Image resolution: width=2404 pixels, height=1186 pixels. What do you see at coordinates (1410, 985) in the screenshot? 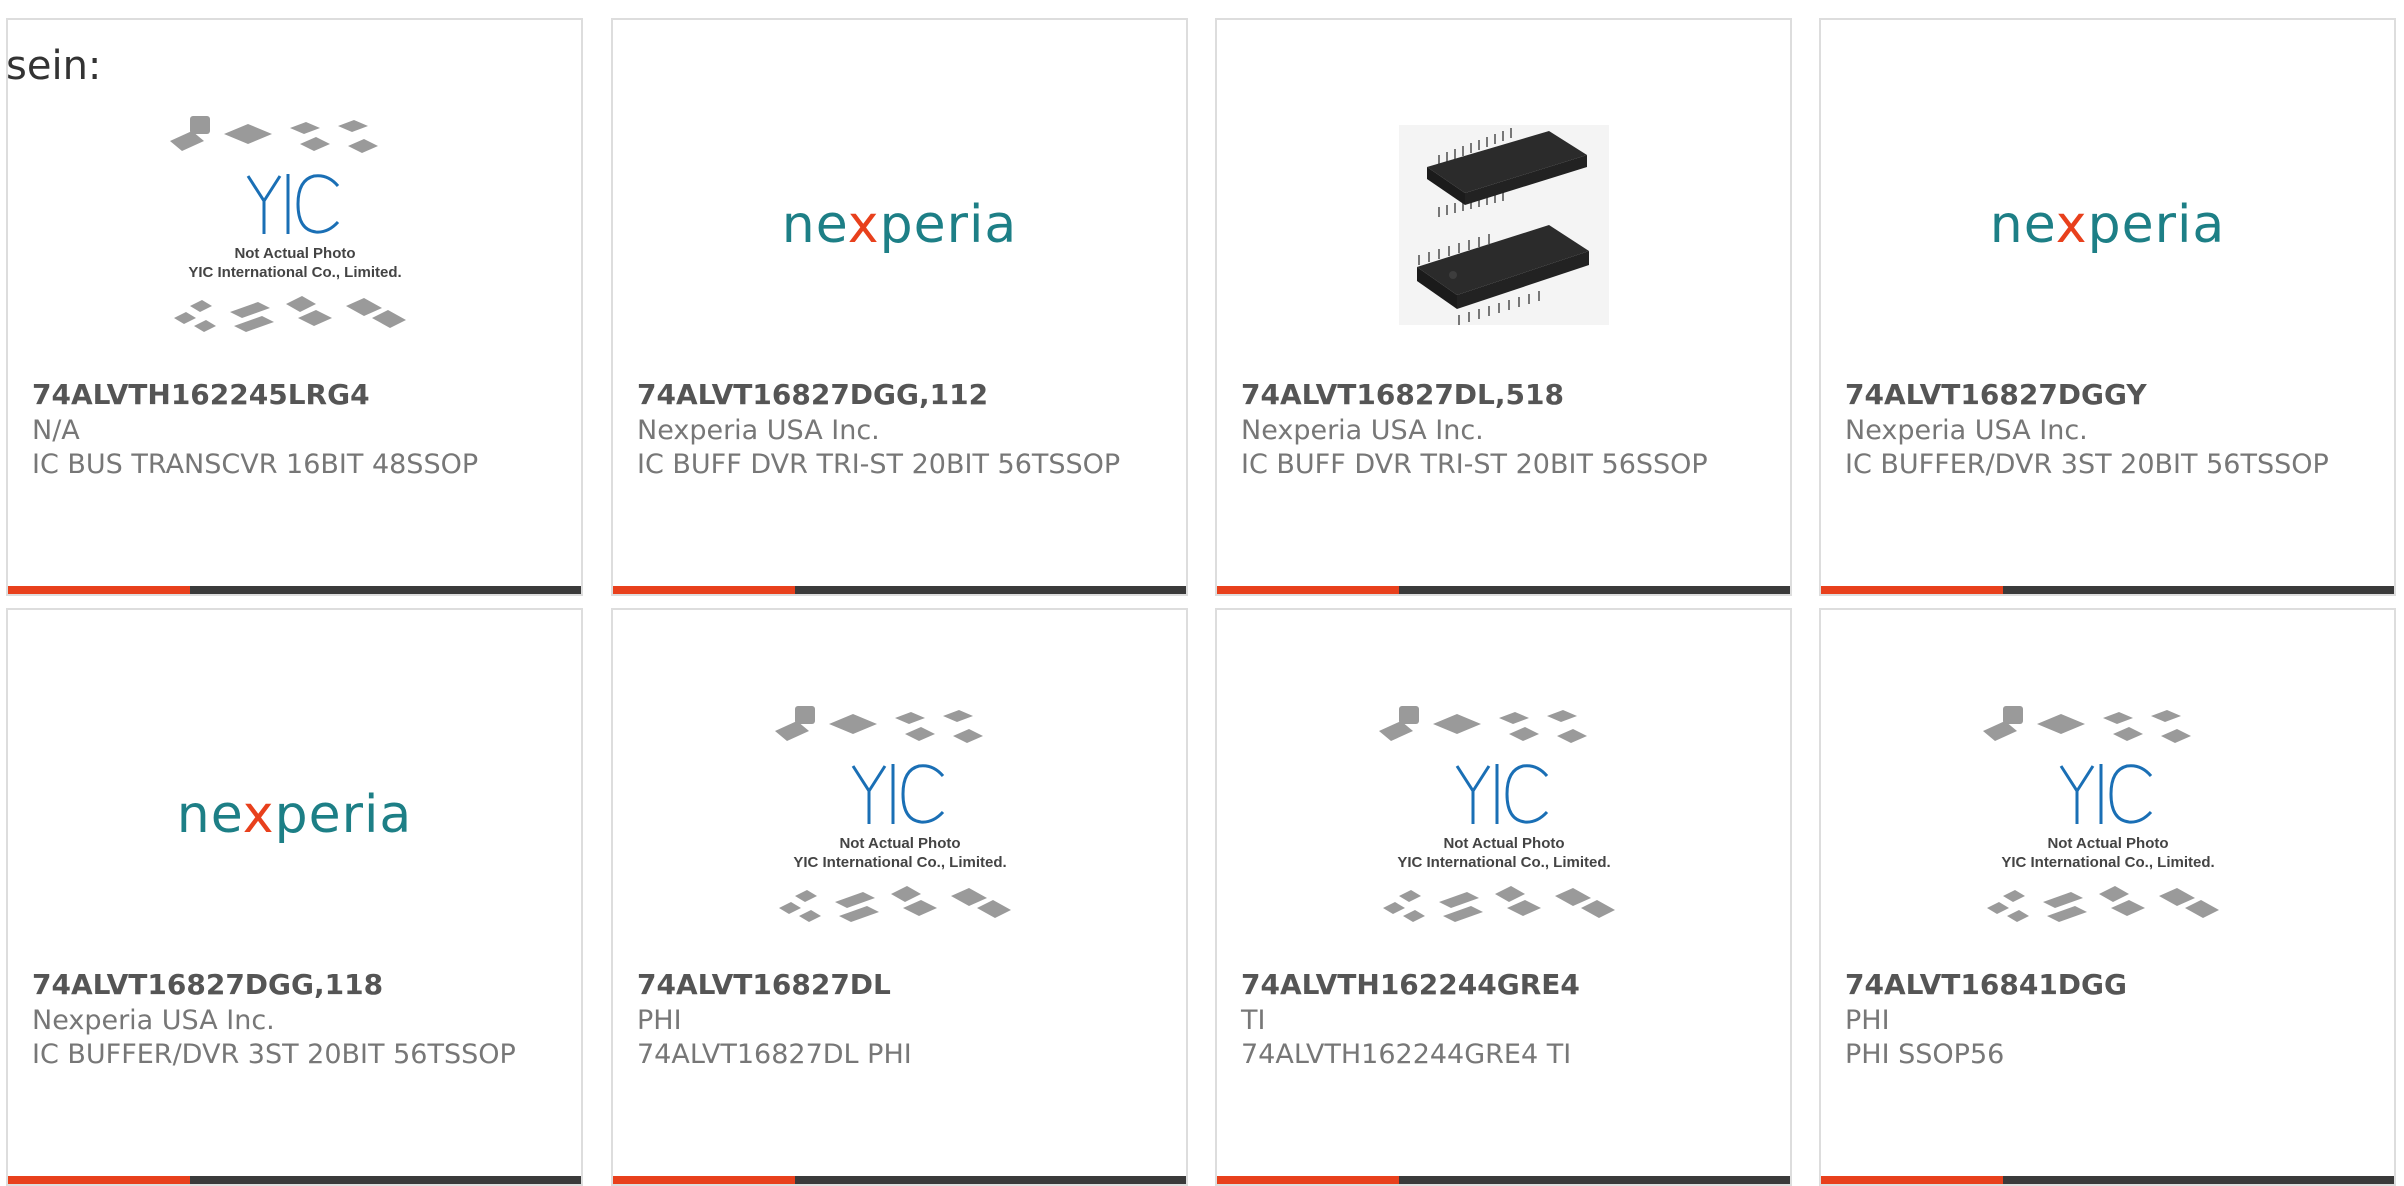
I see `part-number: 74ALVTH162244GRE4` at bounding box center [1410, 985].